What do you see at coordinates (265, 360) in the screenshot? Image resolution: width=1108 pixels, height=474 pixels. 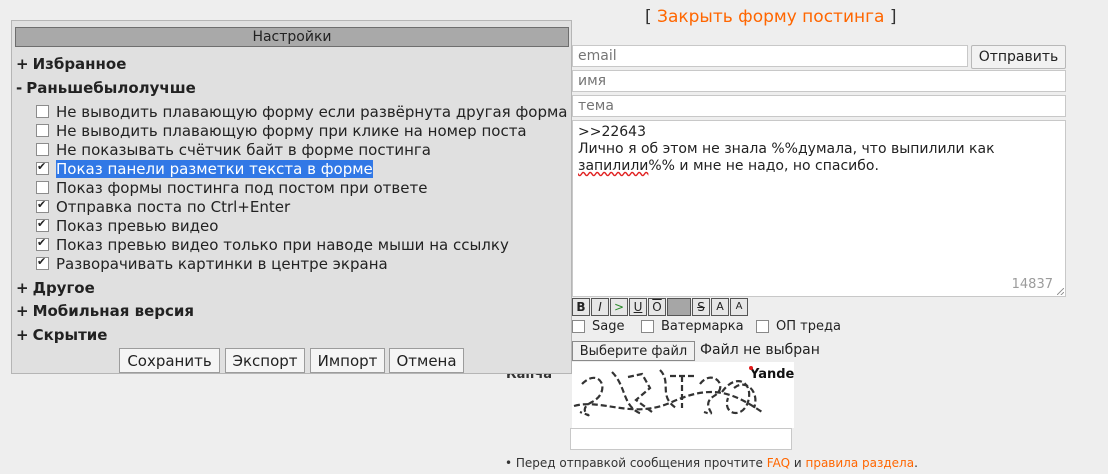 I see `export-button: Экспорт` at bounding box center [265, 360].